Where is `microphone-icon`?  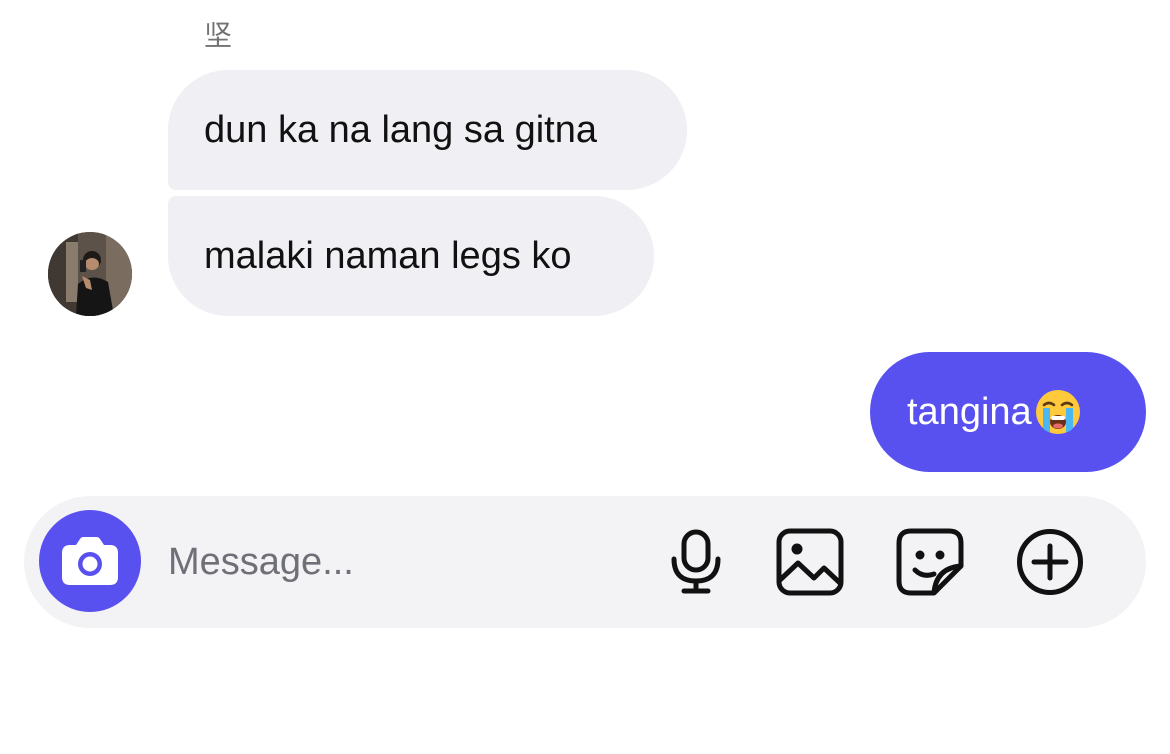
microphone-icon is located at coordinates (696, 561).